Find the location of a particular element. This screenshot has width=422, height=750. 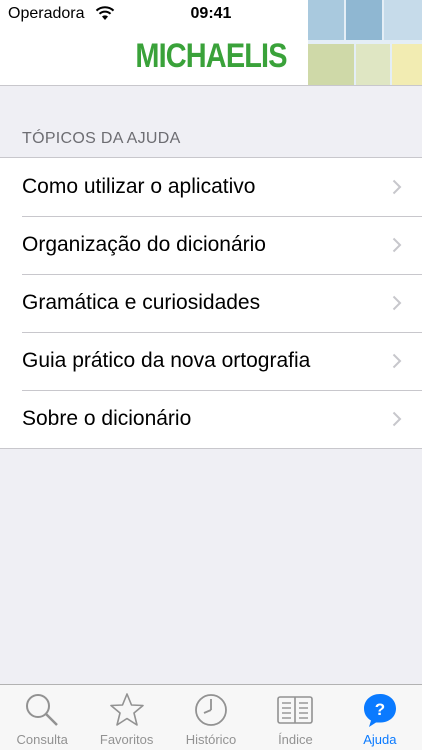

tab-label: Ajuda is located at coordinates (380, 739).